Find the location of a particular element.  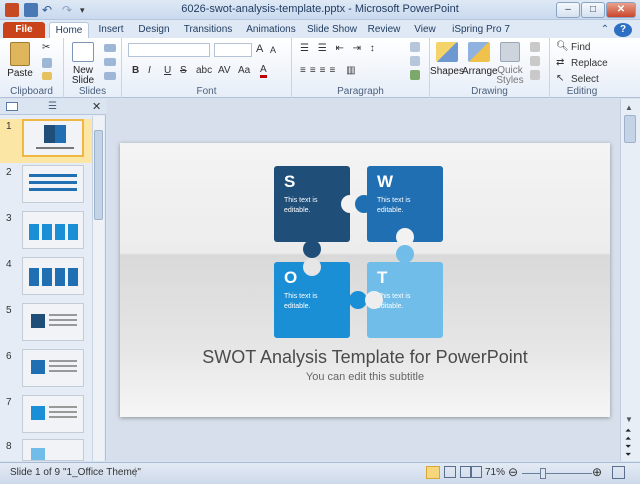

zoom-out-icon: ⊖ is located at coordinates (513, 472).